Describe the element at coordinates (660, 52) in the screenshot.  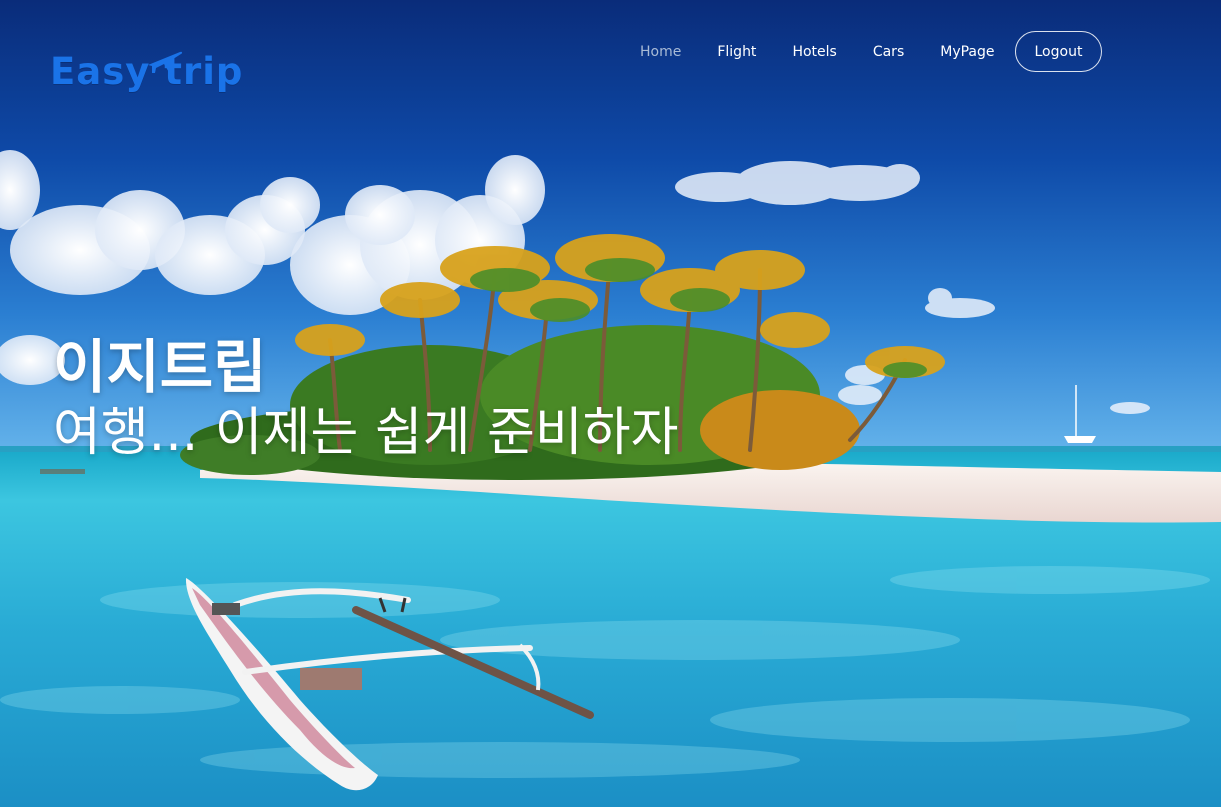
I see `nav-link-home: Home` at that location.